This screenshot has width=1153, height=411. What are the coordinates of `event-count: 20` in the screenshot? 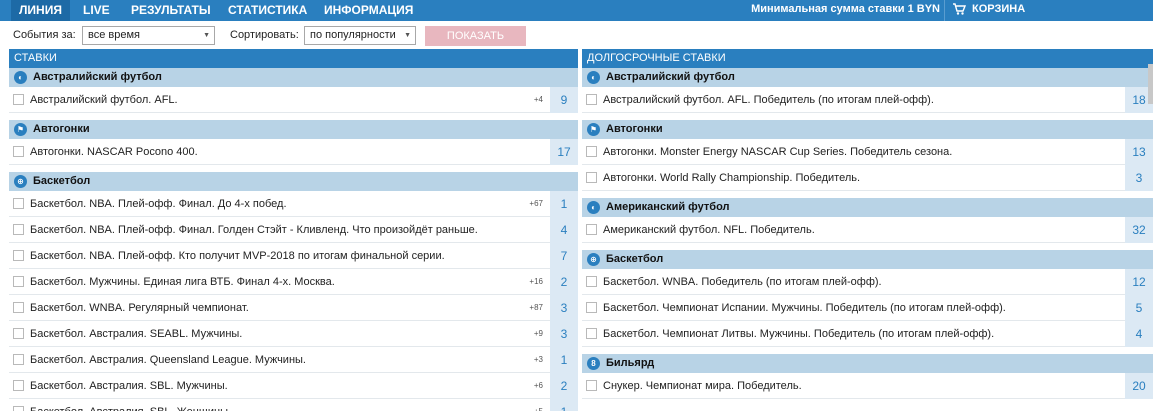 It's located at (1139, 386).